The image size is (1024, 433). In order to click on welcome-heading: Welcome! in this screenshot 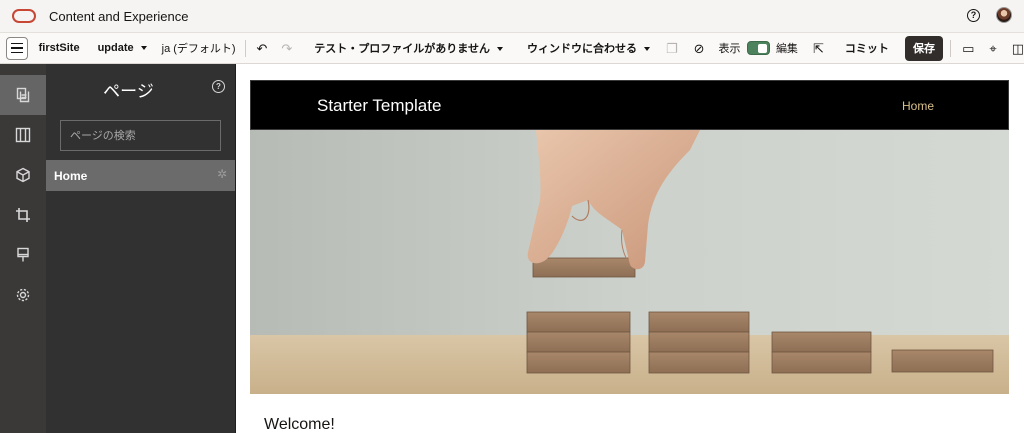, I will do `click(299, 424)`.